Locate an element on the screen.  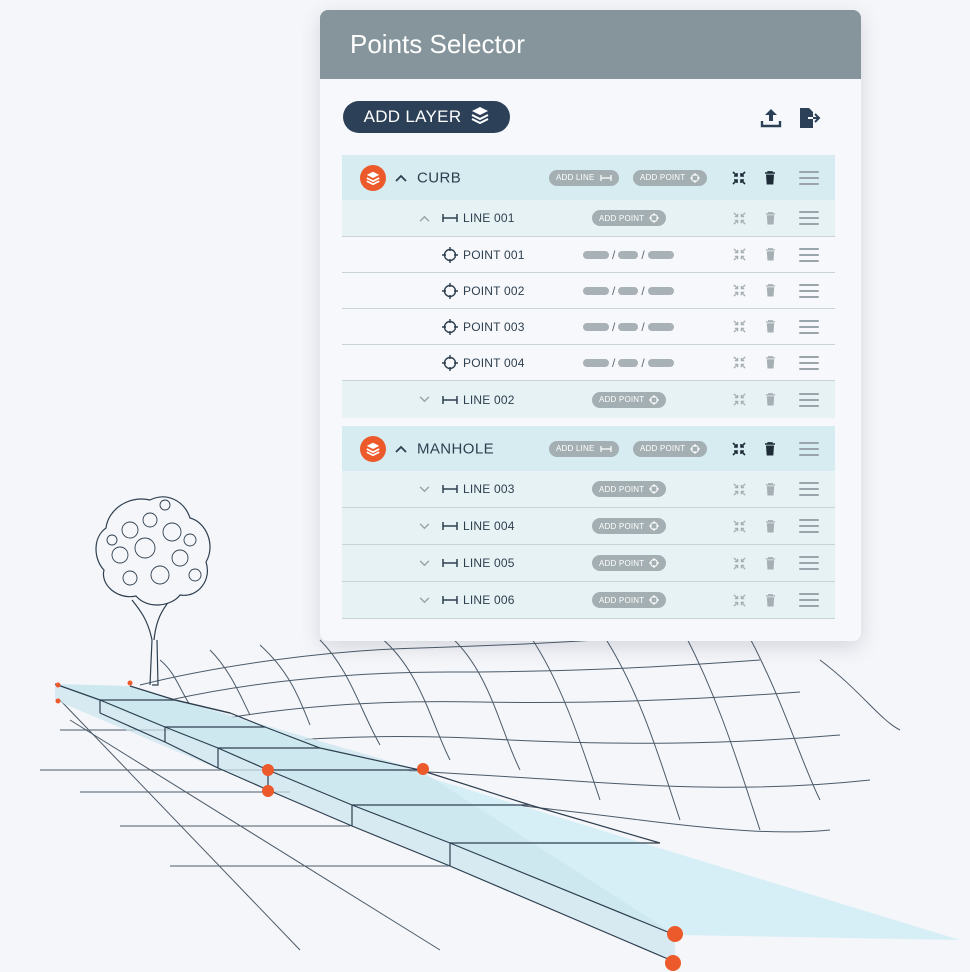
point-row: POINT 001 // is located at coordinates (588, 255).